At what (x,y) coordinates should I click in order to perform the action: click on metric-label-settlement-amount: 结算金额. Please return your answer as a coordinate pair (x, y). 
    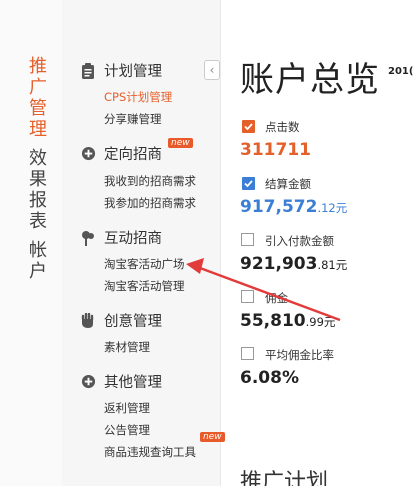
    Looking at the image, I should click on (288, 184).